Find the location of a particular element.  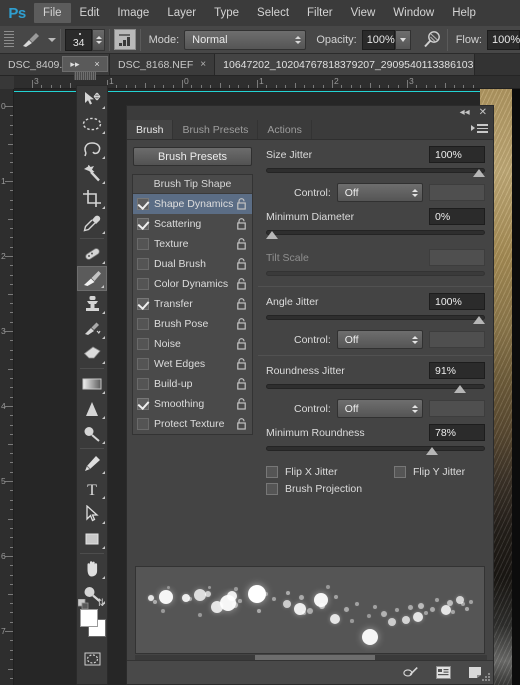

brush-option-build-up: Build-up is located at coordinates (192, 384).